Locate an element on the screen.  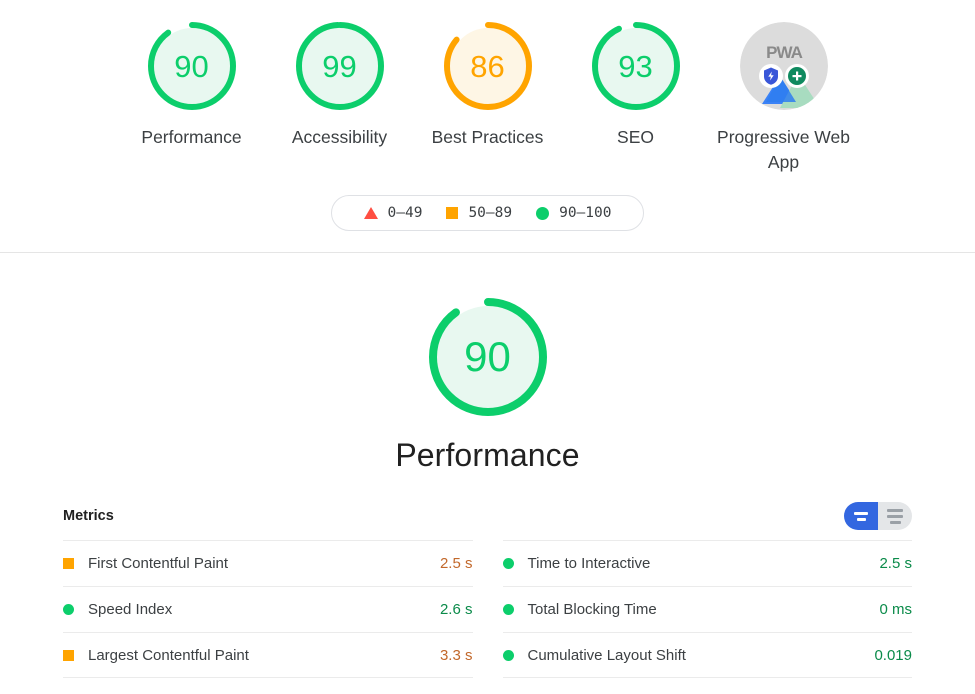
legend-range-average: 50–89 is located at coordinates (490, 213).